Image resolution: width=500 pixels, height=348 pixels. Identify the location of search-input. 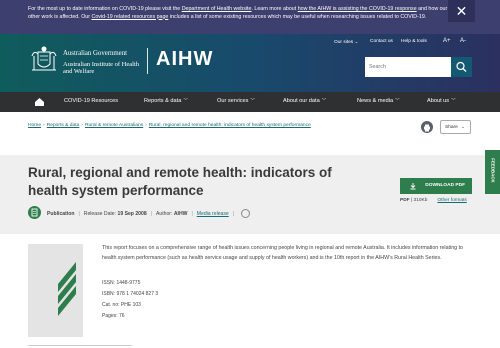
(408, 67).